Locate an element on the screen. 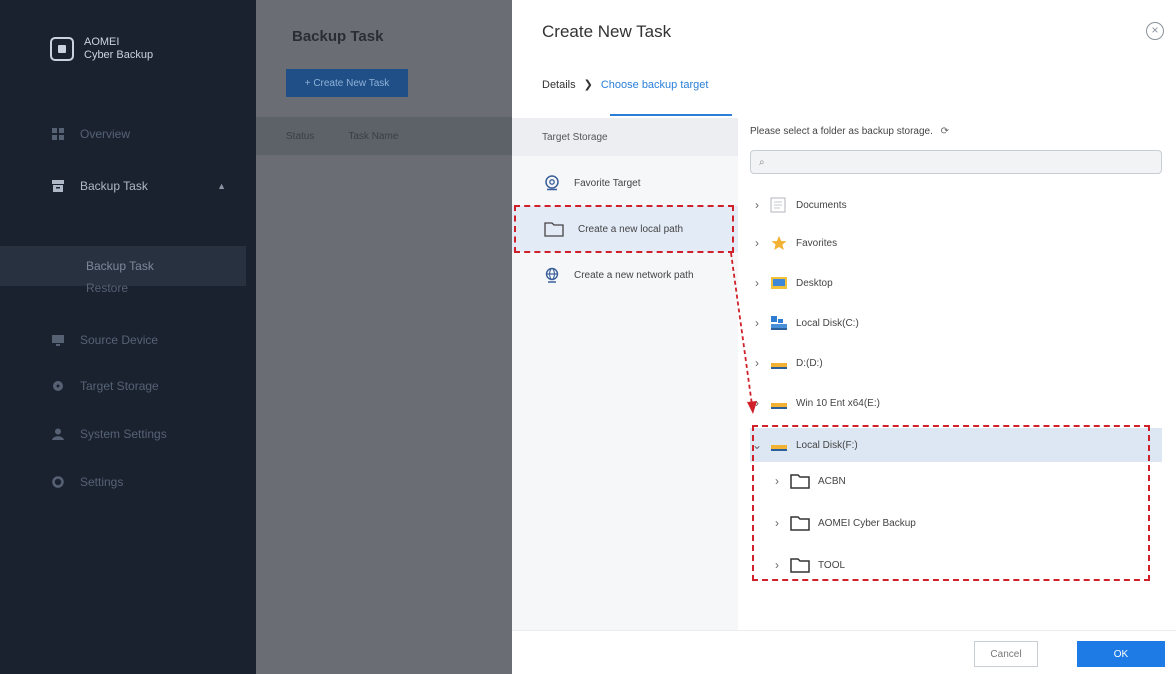  ok-button: OK is located at coordinates (1121, 654).